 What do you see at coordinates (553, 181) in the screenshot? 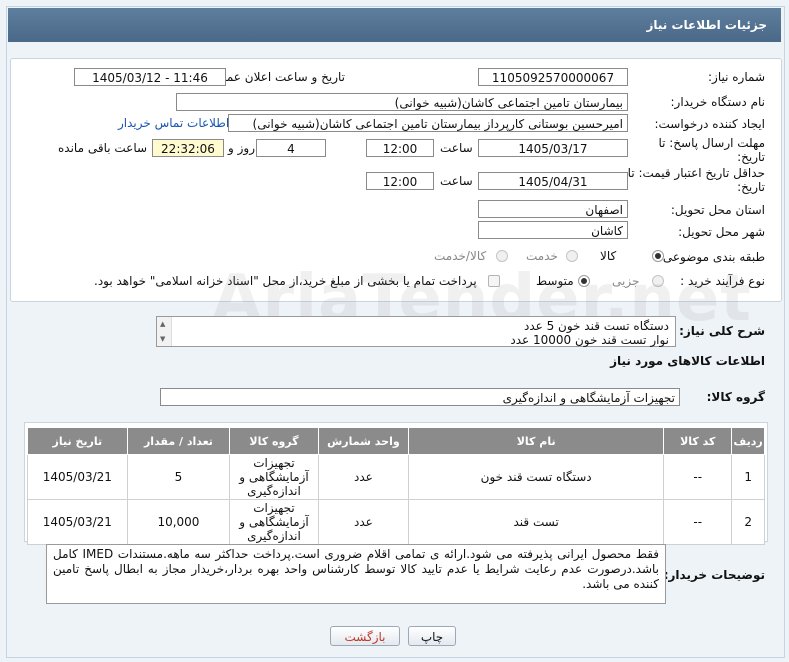
I see `validity-date-field: 1405/04/31` at bounding box center [553, 181].